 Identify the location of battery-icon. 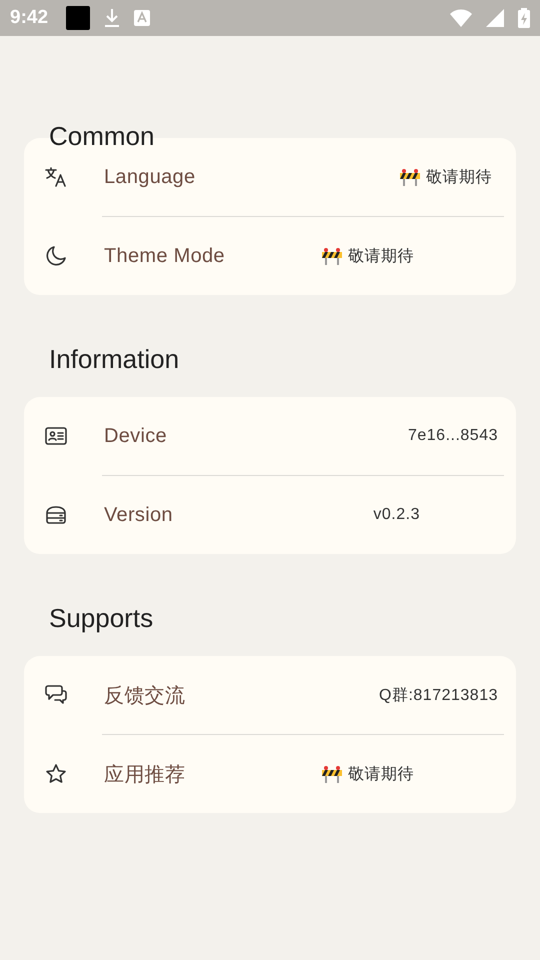
(524, 18).